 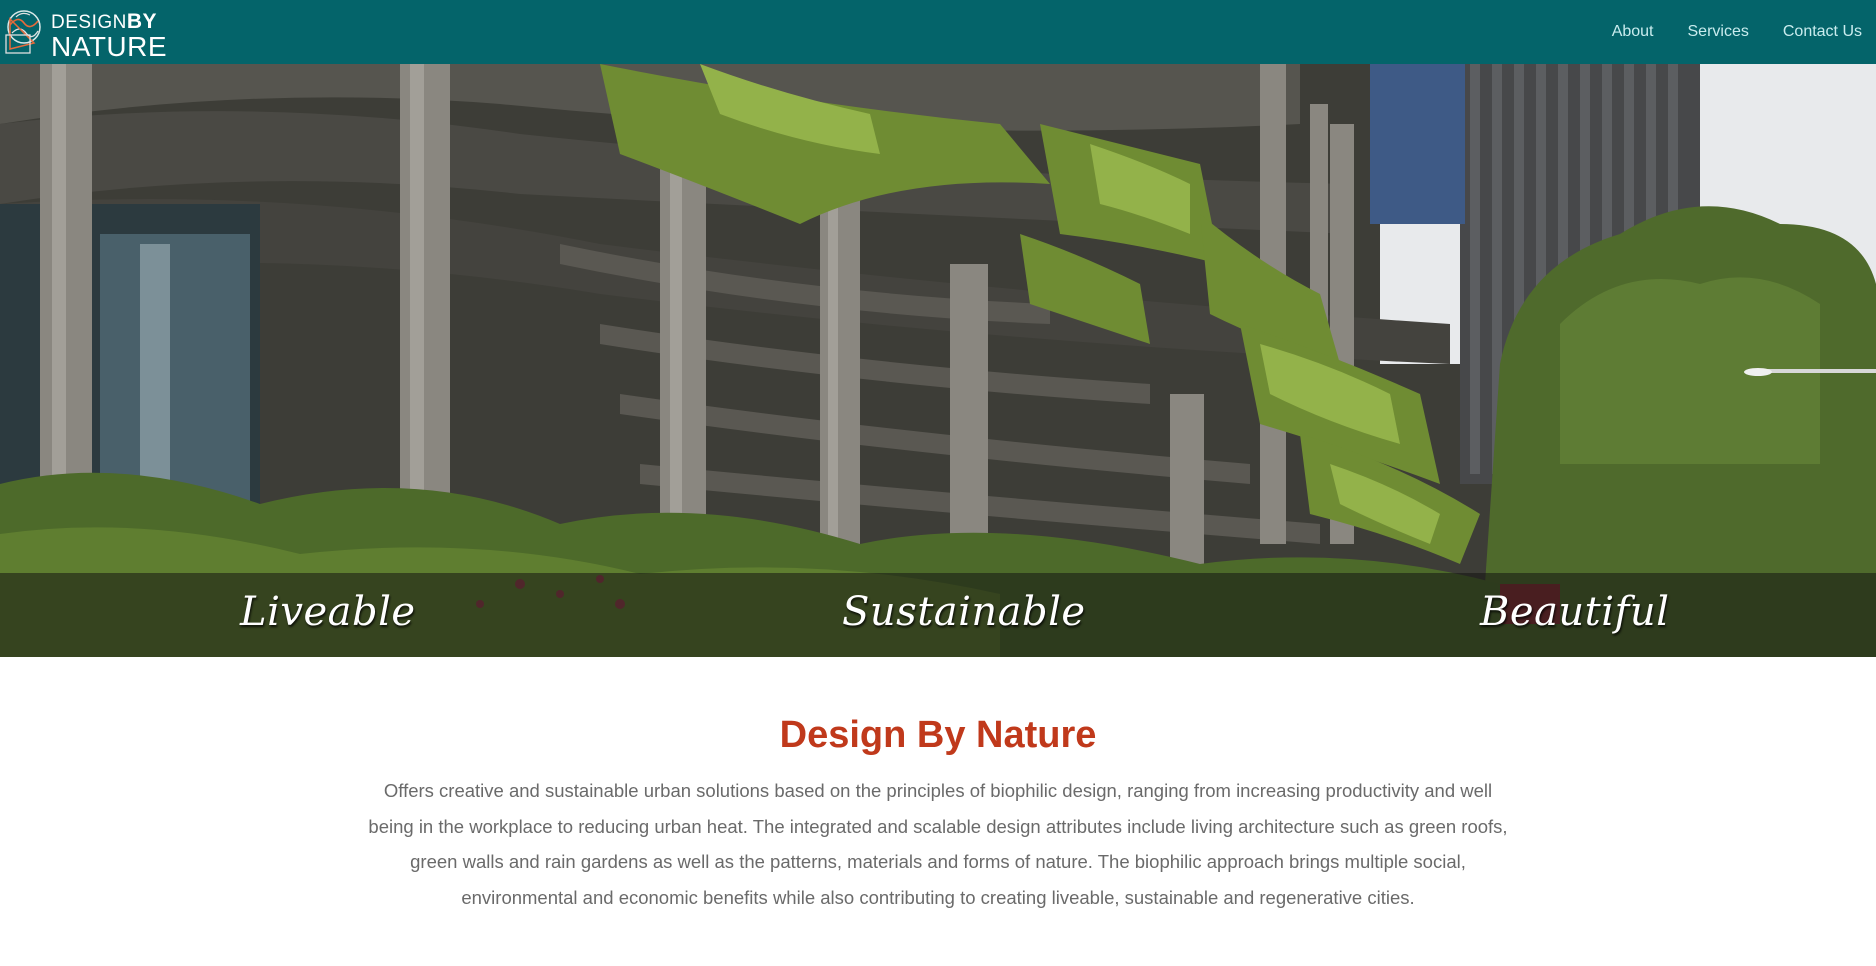 What do you see at coordinates (23, 32) in the screenshot?
I see `globe-tree-icon` at bounding box center [23, 32].